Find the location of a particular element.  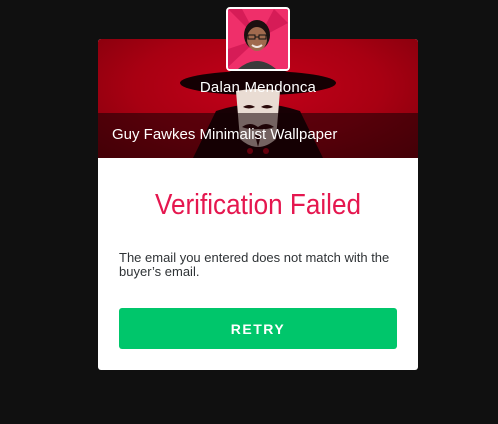

product-title: Guy Fawkes Minimalist Wallpaper is located at coordinates (225, 134).